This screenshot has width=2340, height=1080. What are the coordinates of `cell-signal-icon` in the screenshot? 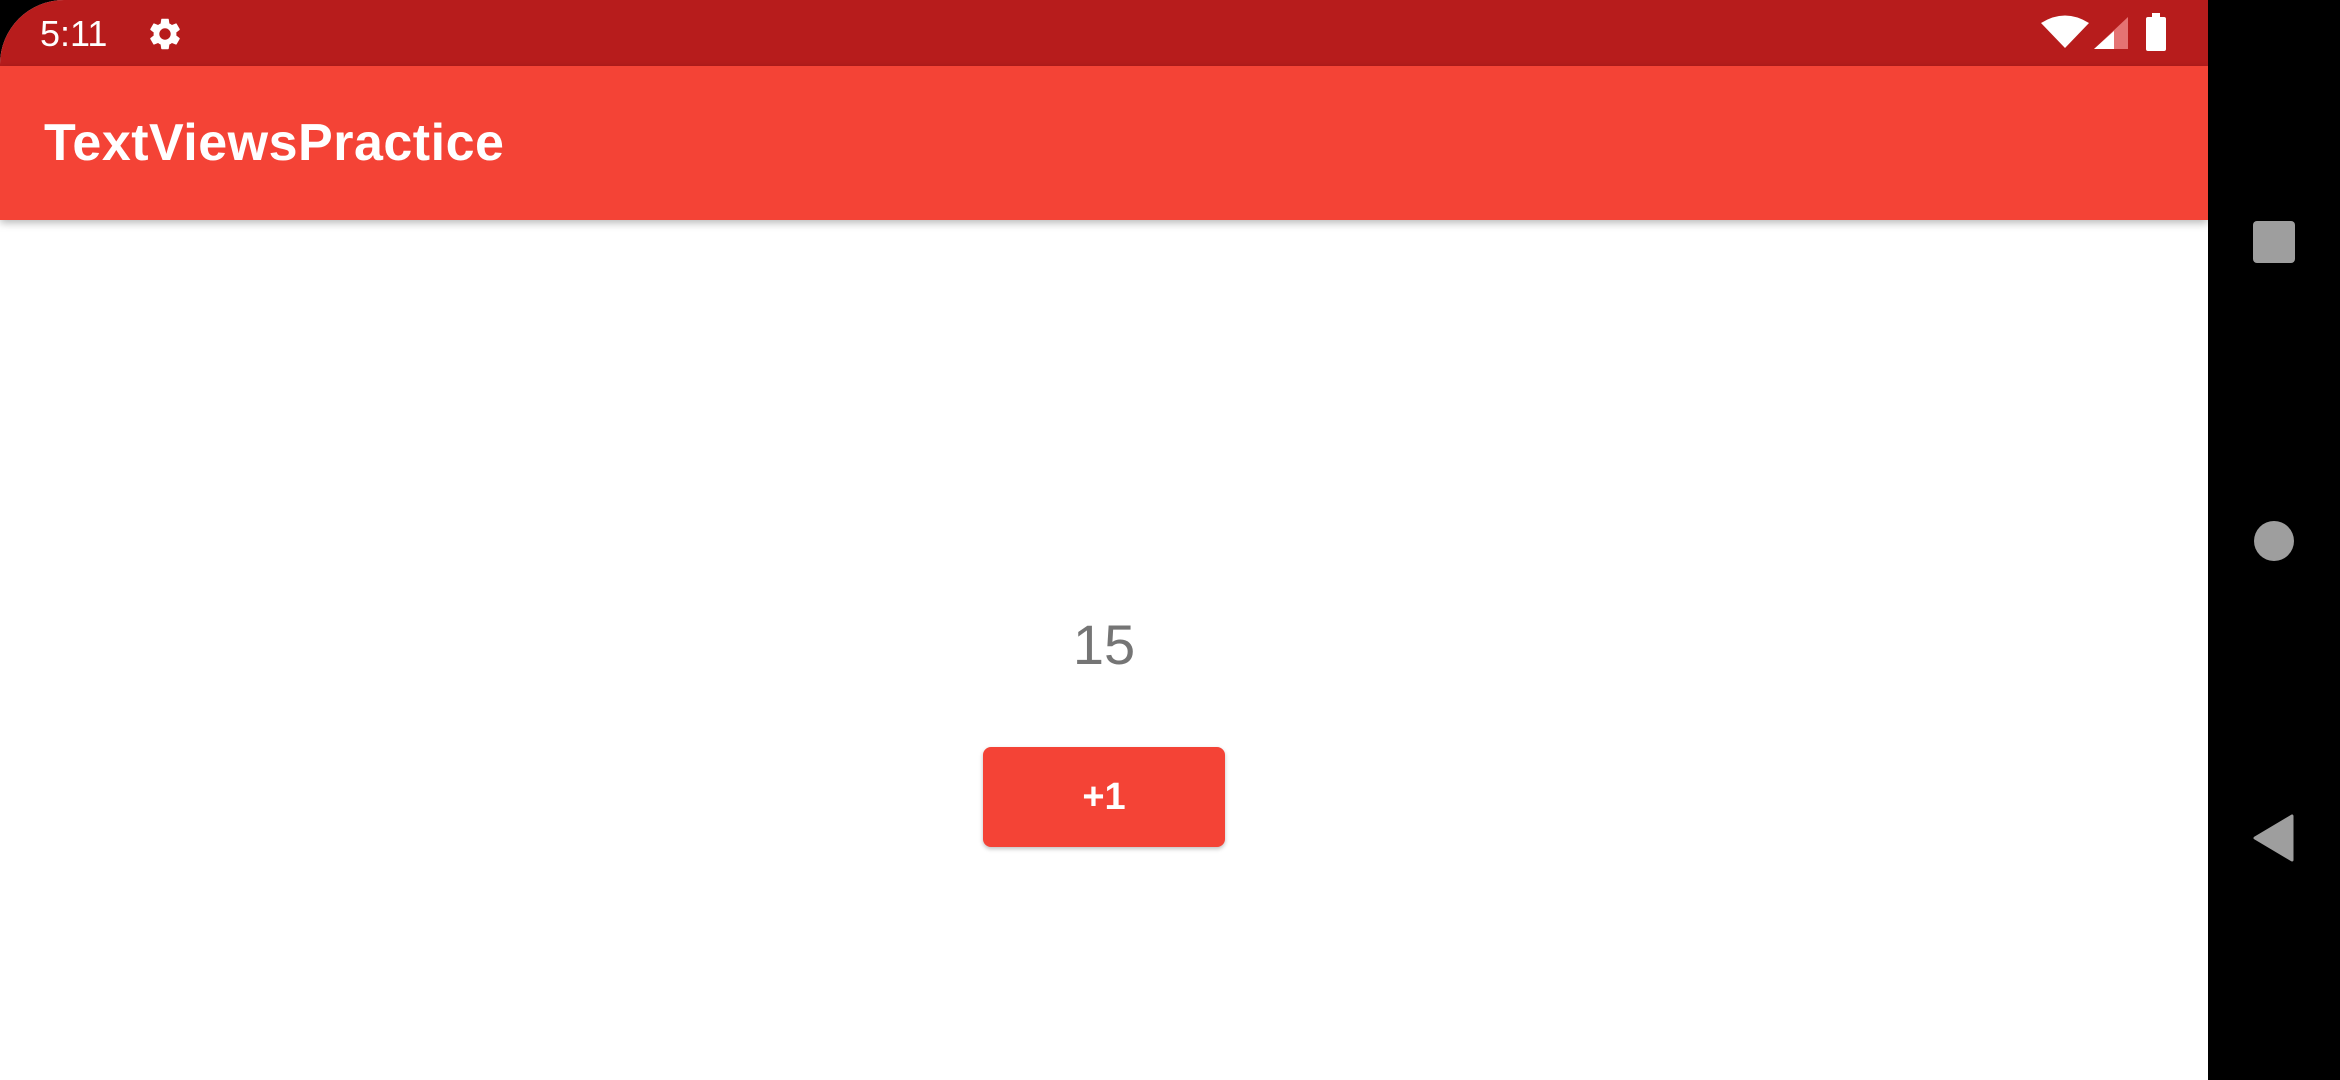 It's located at (2111, 33).